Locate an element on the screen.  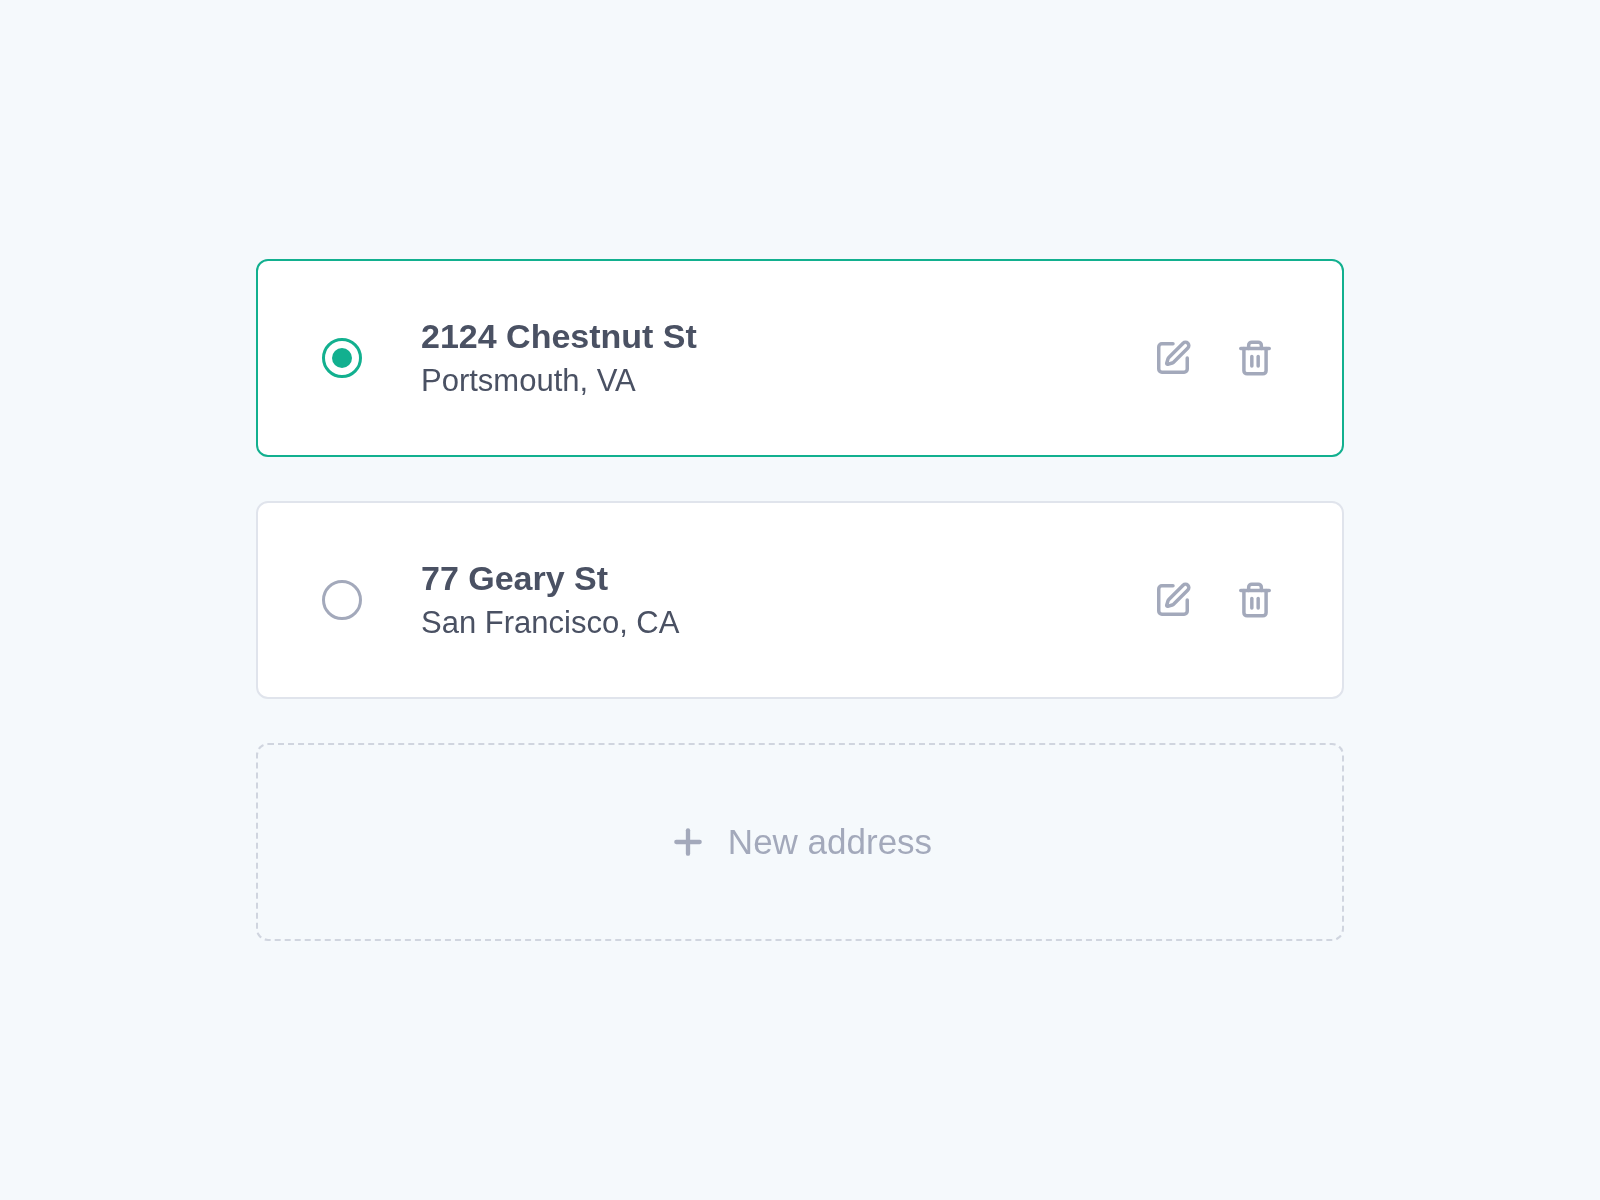
city-text: San Francisco, CA is located at coordinates (551, 623).